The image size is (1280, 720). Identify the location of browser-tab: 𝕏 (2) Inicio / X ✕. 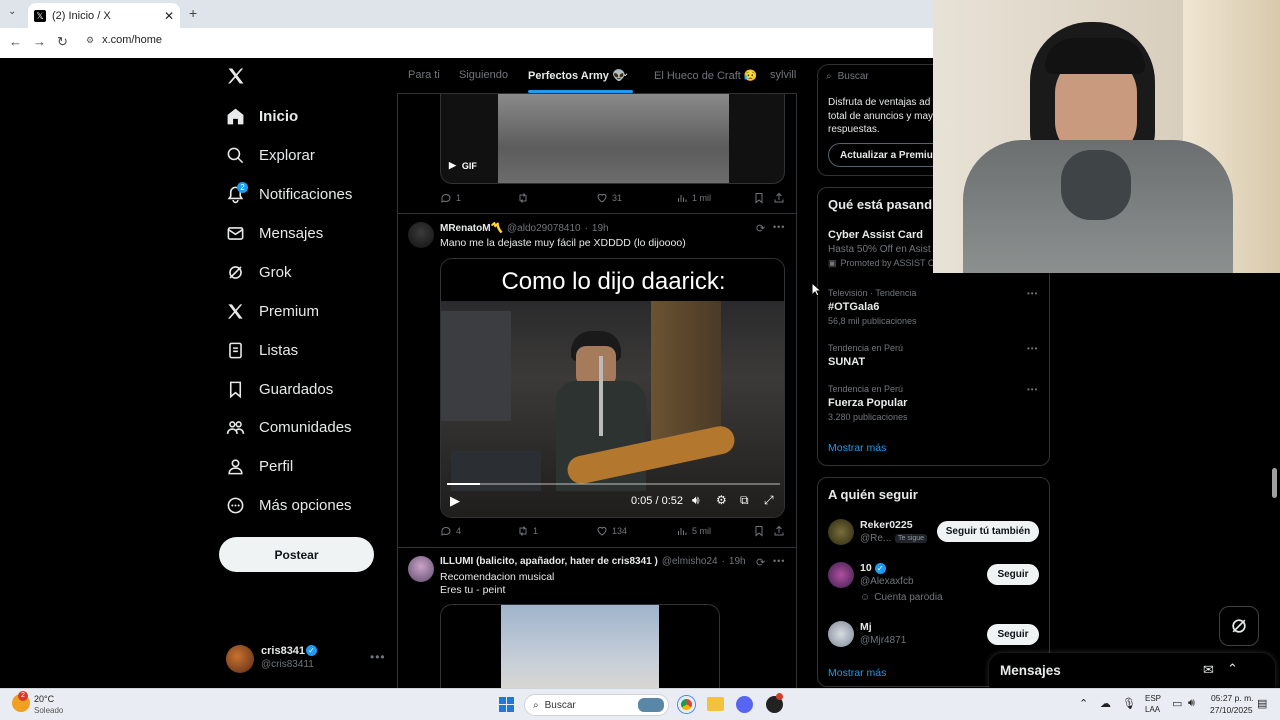
(104, 15).